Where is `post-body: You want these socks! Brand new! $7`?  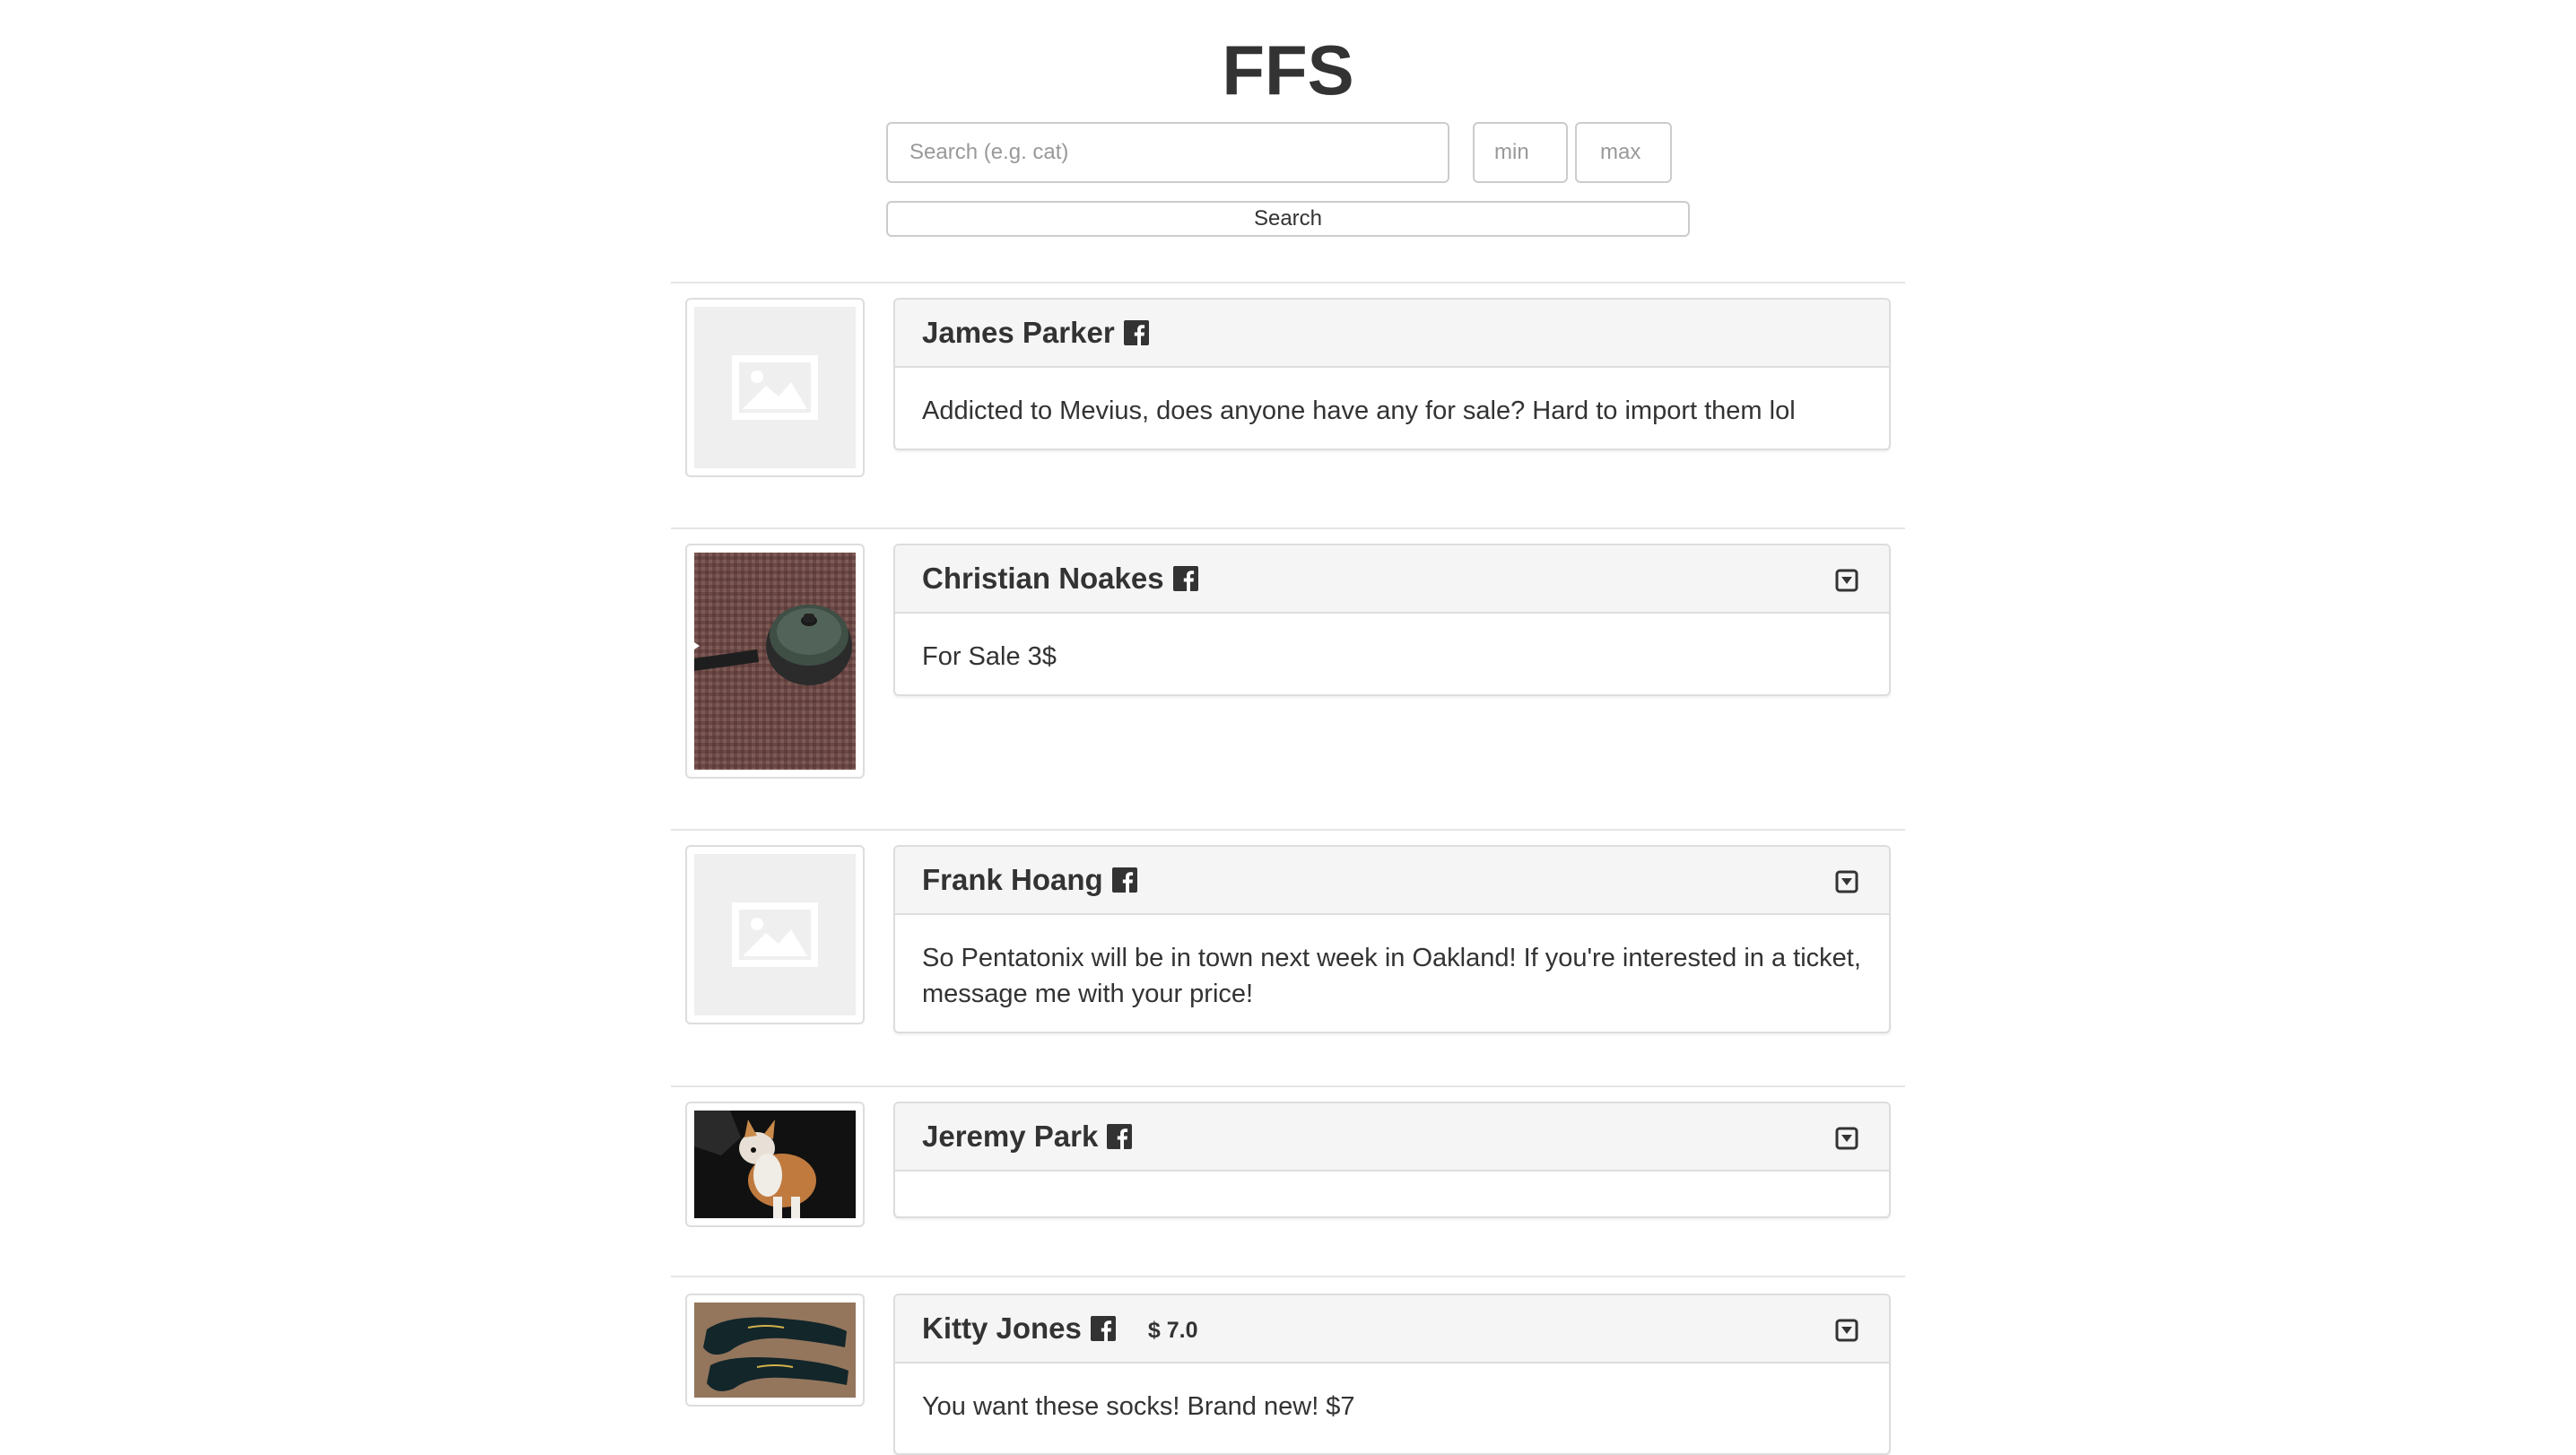 post-body: You want these socks! Brand new! $7 is located at coordinates (1138, 1406).